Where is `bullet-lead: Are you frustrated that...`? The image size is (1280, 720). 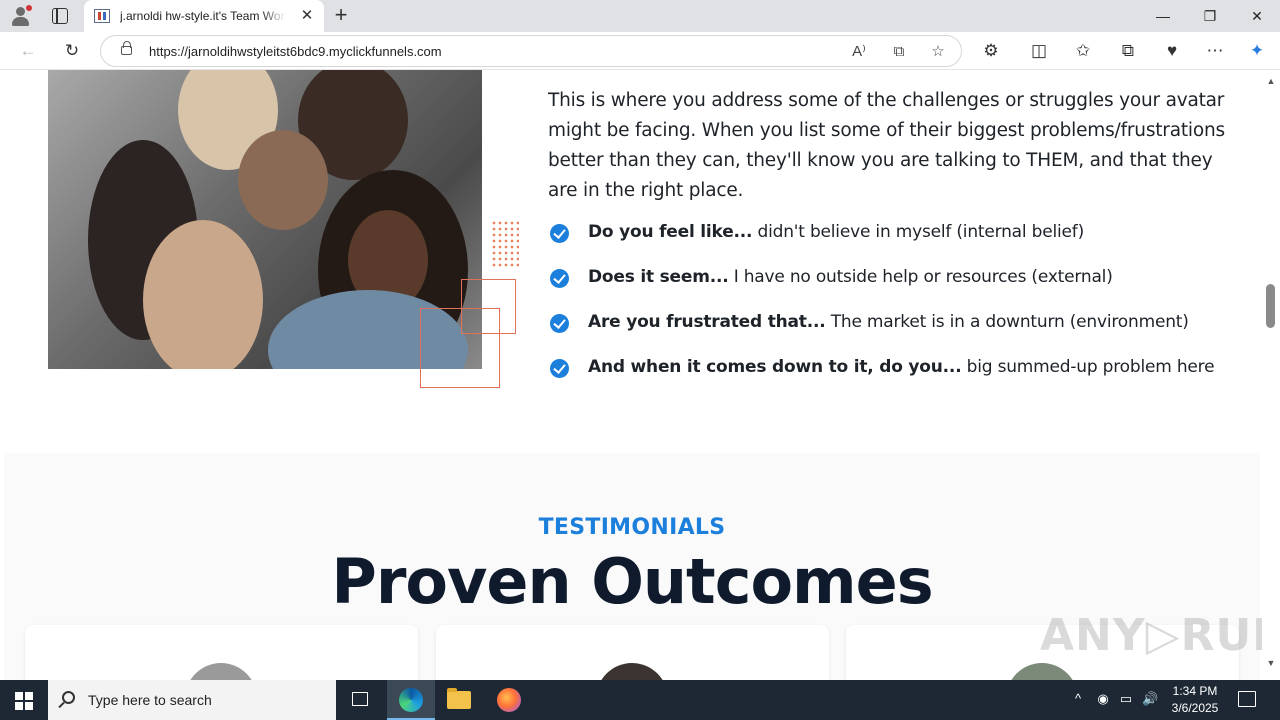 bullet-lead: Are you frustrated that... is located at coordinates (707, 322).